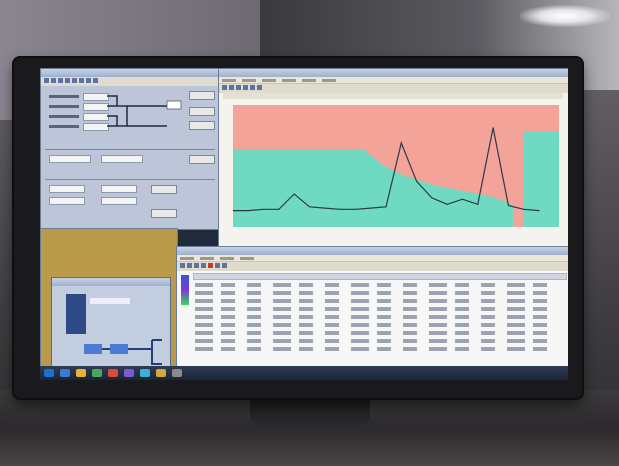  Describe the element at coordinates (130, 73) in the screenshot. I see `control-panel-titlebar` at that location.